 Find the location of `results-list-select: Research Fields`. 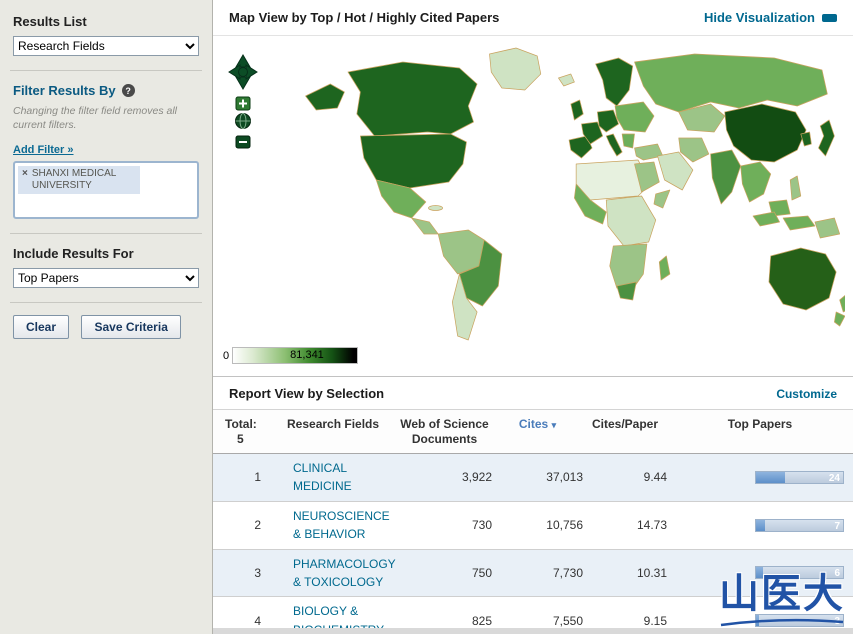

results-list-select: Research Fields is located at coordinates (106, 46).